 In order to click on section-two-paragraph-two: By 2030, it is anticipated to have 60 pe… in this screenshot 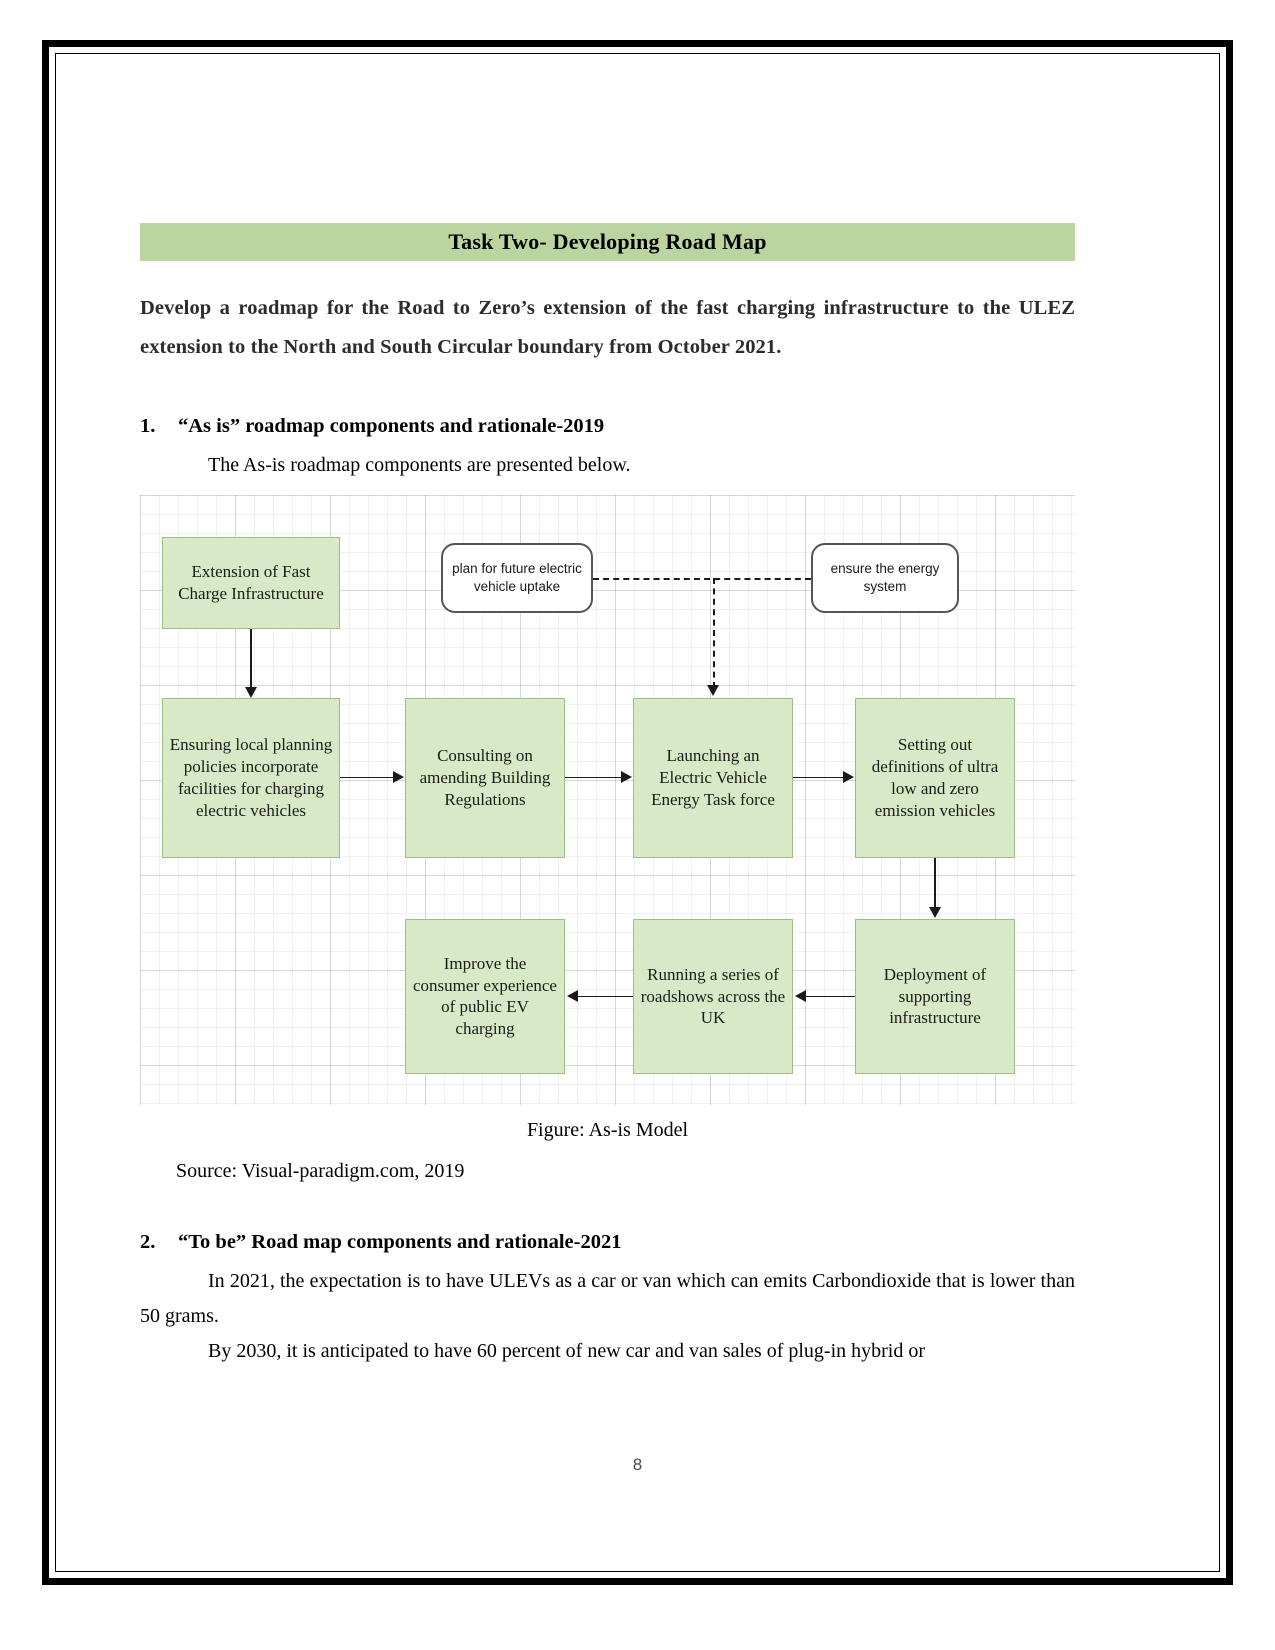, I will do `click(567, 1350)`.